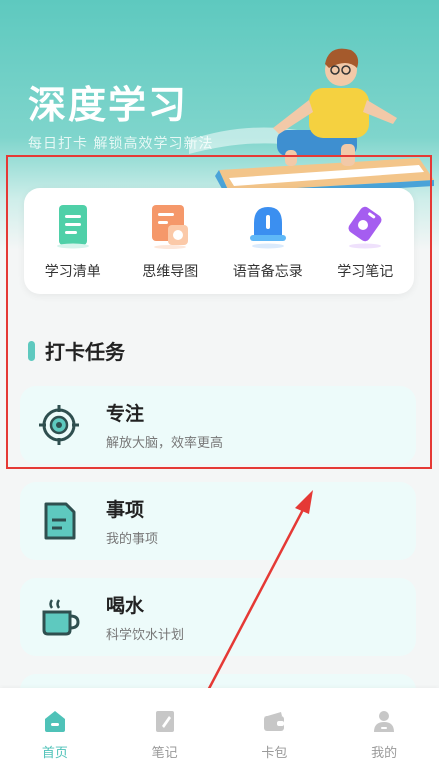 This screenshot has height=773, width=439. I want to click on feature-voice-memo: 语音备忘录, so click(268, 241).